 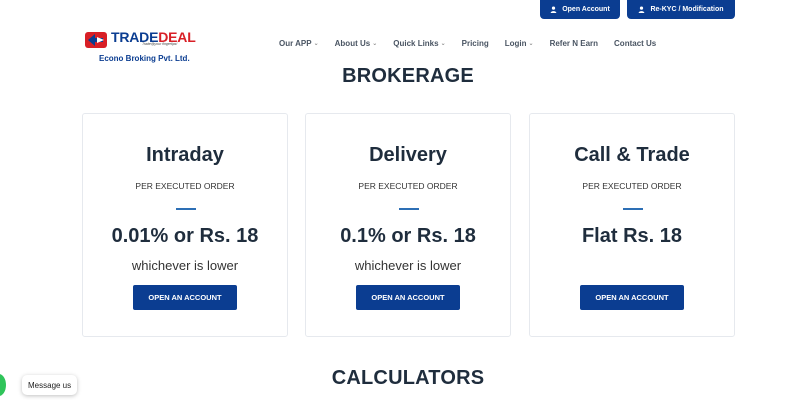 What do you see at coordinates (408, 76) in the screenshot?
I see `brokerage-heading: BROKERAGE` at bounding box center [408, 76].